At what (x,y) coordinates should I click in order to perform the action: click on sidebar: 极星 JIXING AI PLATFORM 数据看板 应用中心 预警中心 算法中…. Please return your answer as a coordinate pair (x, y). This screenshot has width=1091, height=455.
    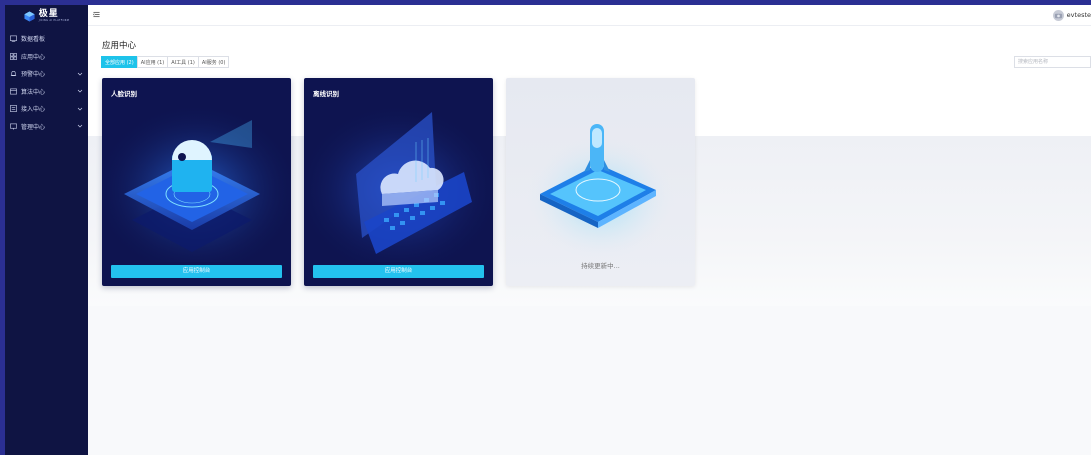
    Looking at the image, I should click on (46, 230).